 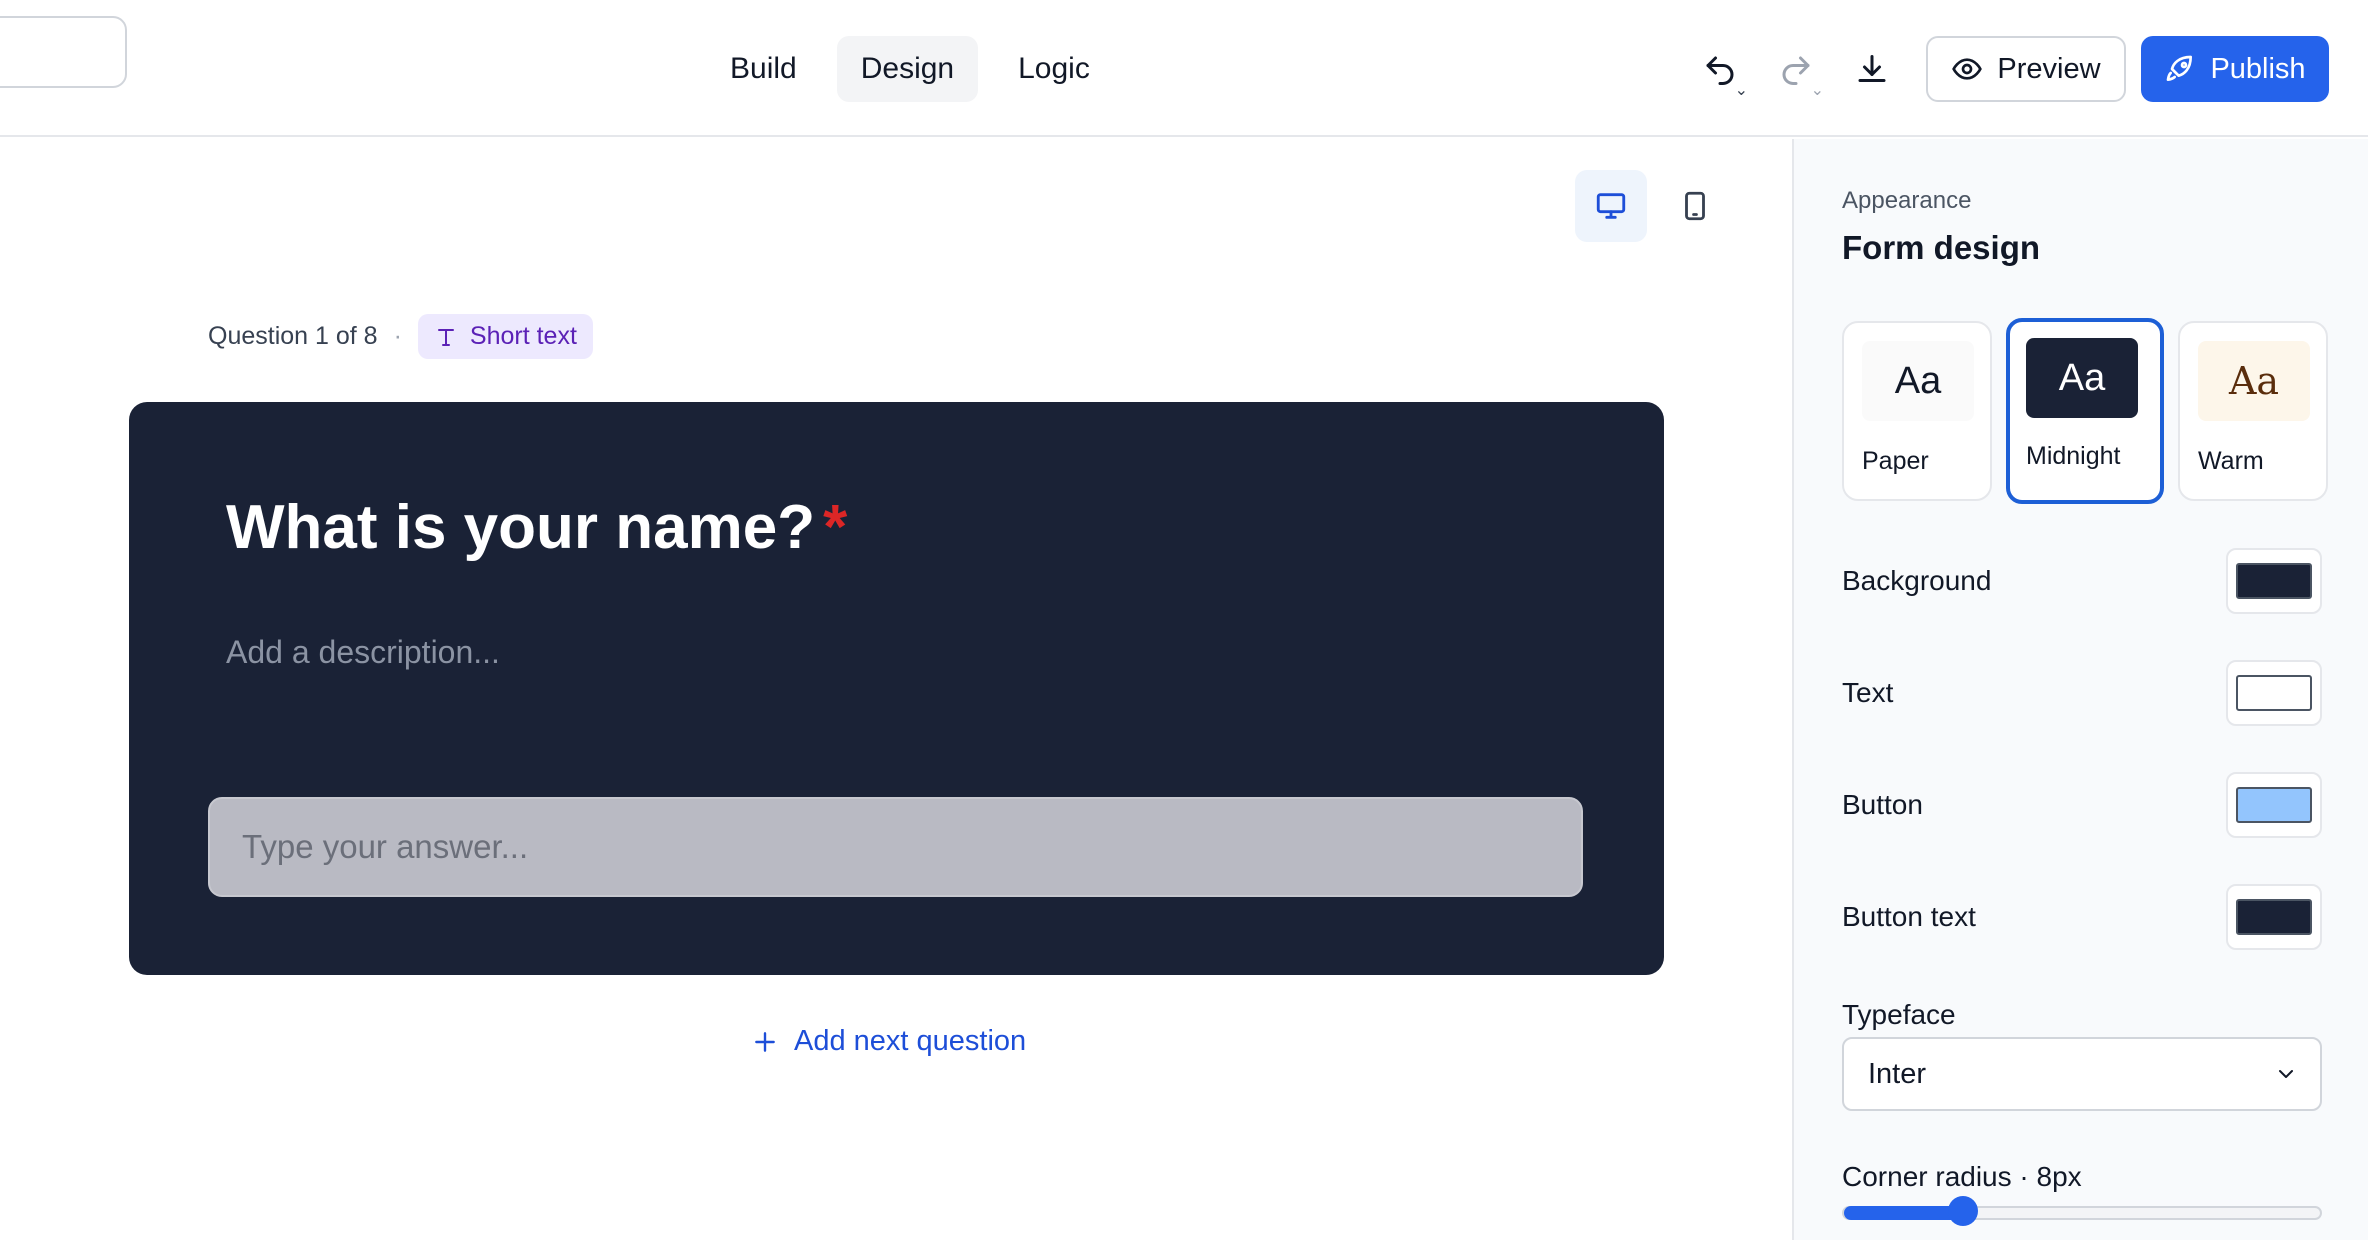 What do you see at coordinates (1941, 247) in the screenshot?
I see `panel-title: Form design` at bounding box center [1941, 247].